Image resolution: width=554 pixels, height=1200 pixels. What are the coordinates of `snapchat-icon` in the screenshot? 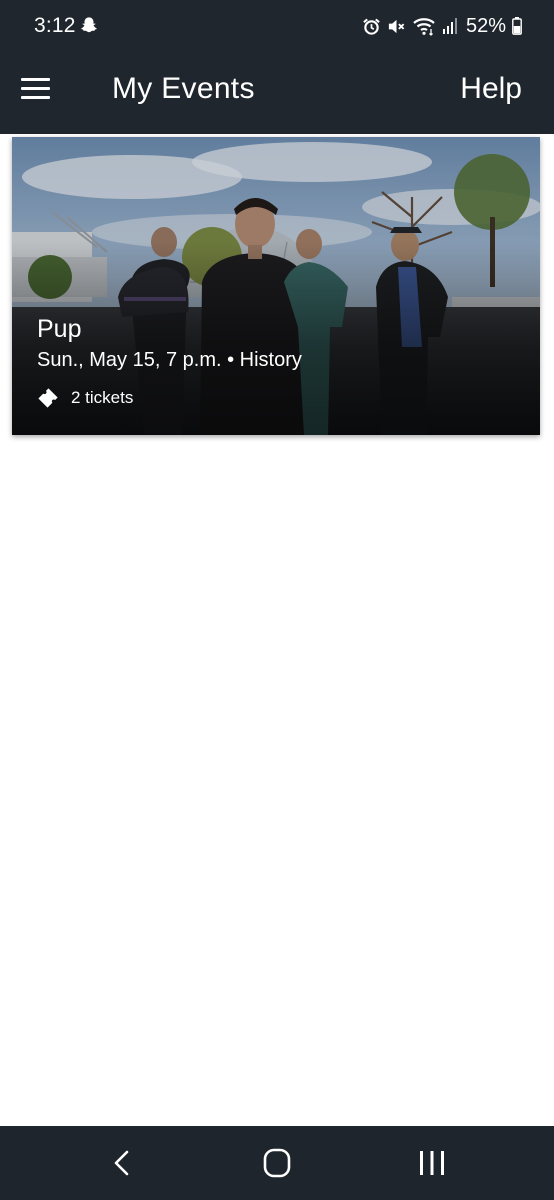 It's located at (89, 25).